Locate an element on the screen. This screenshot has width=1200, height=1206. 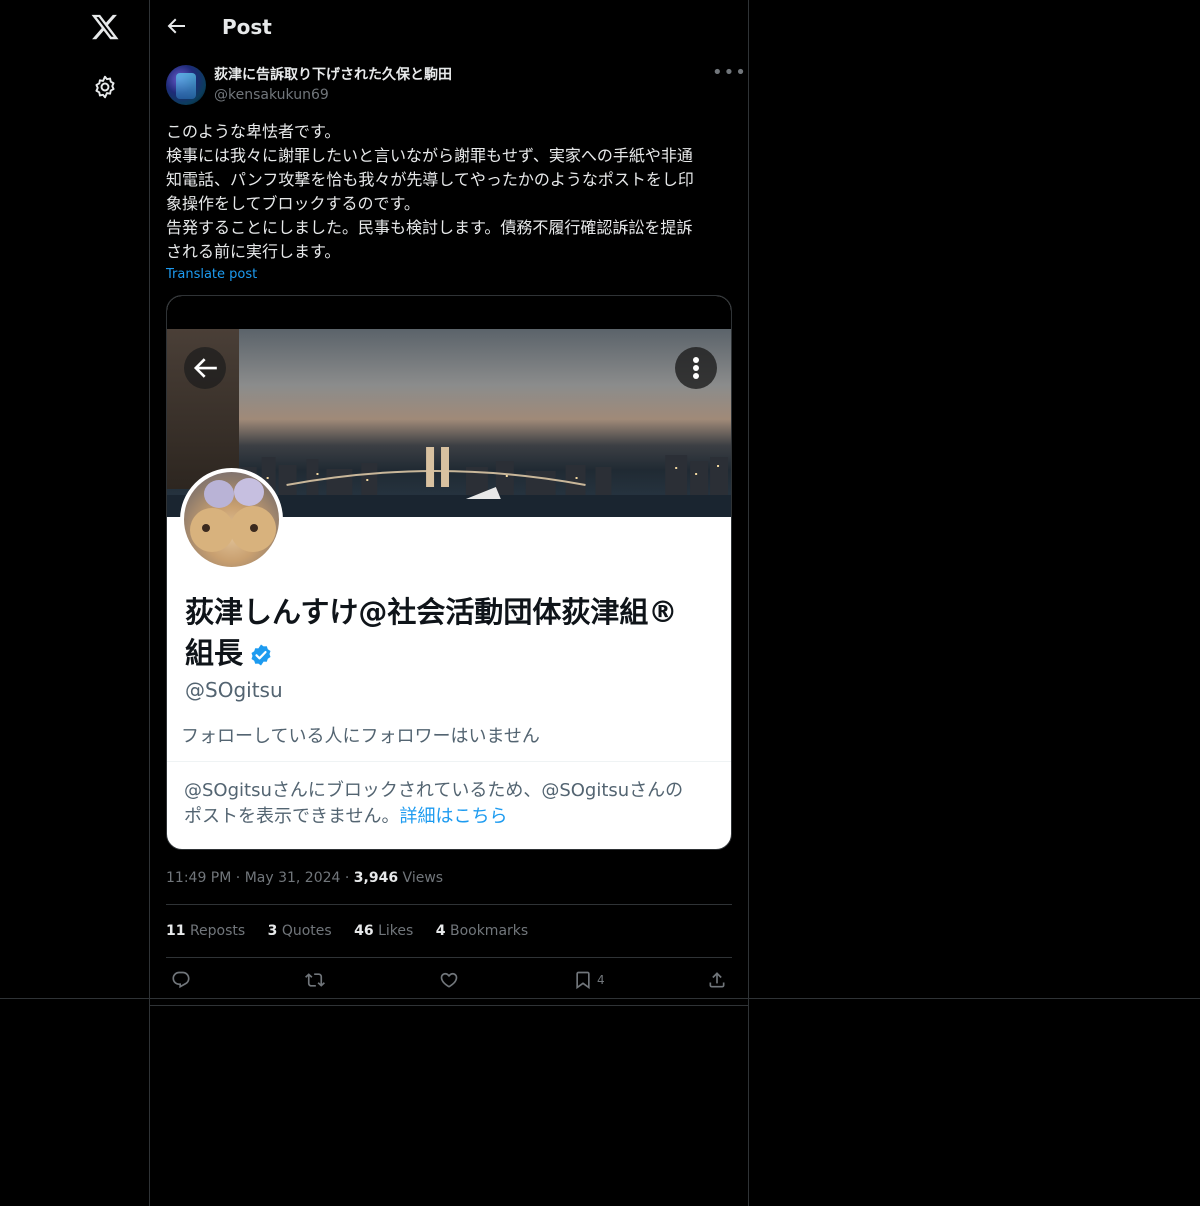
likes-stat: 46 Likes is located at coordinates (383, 931).